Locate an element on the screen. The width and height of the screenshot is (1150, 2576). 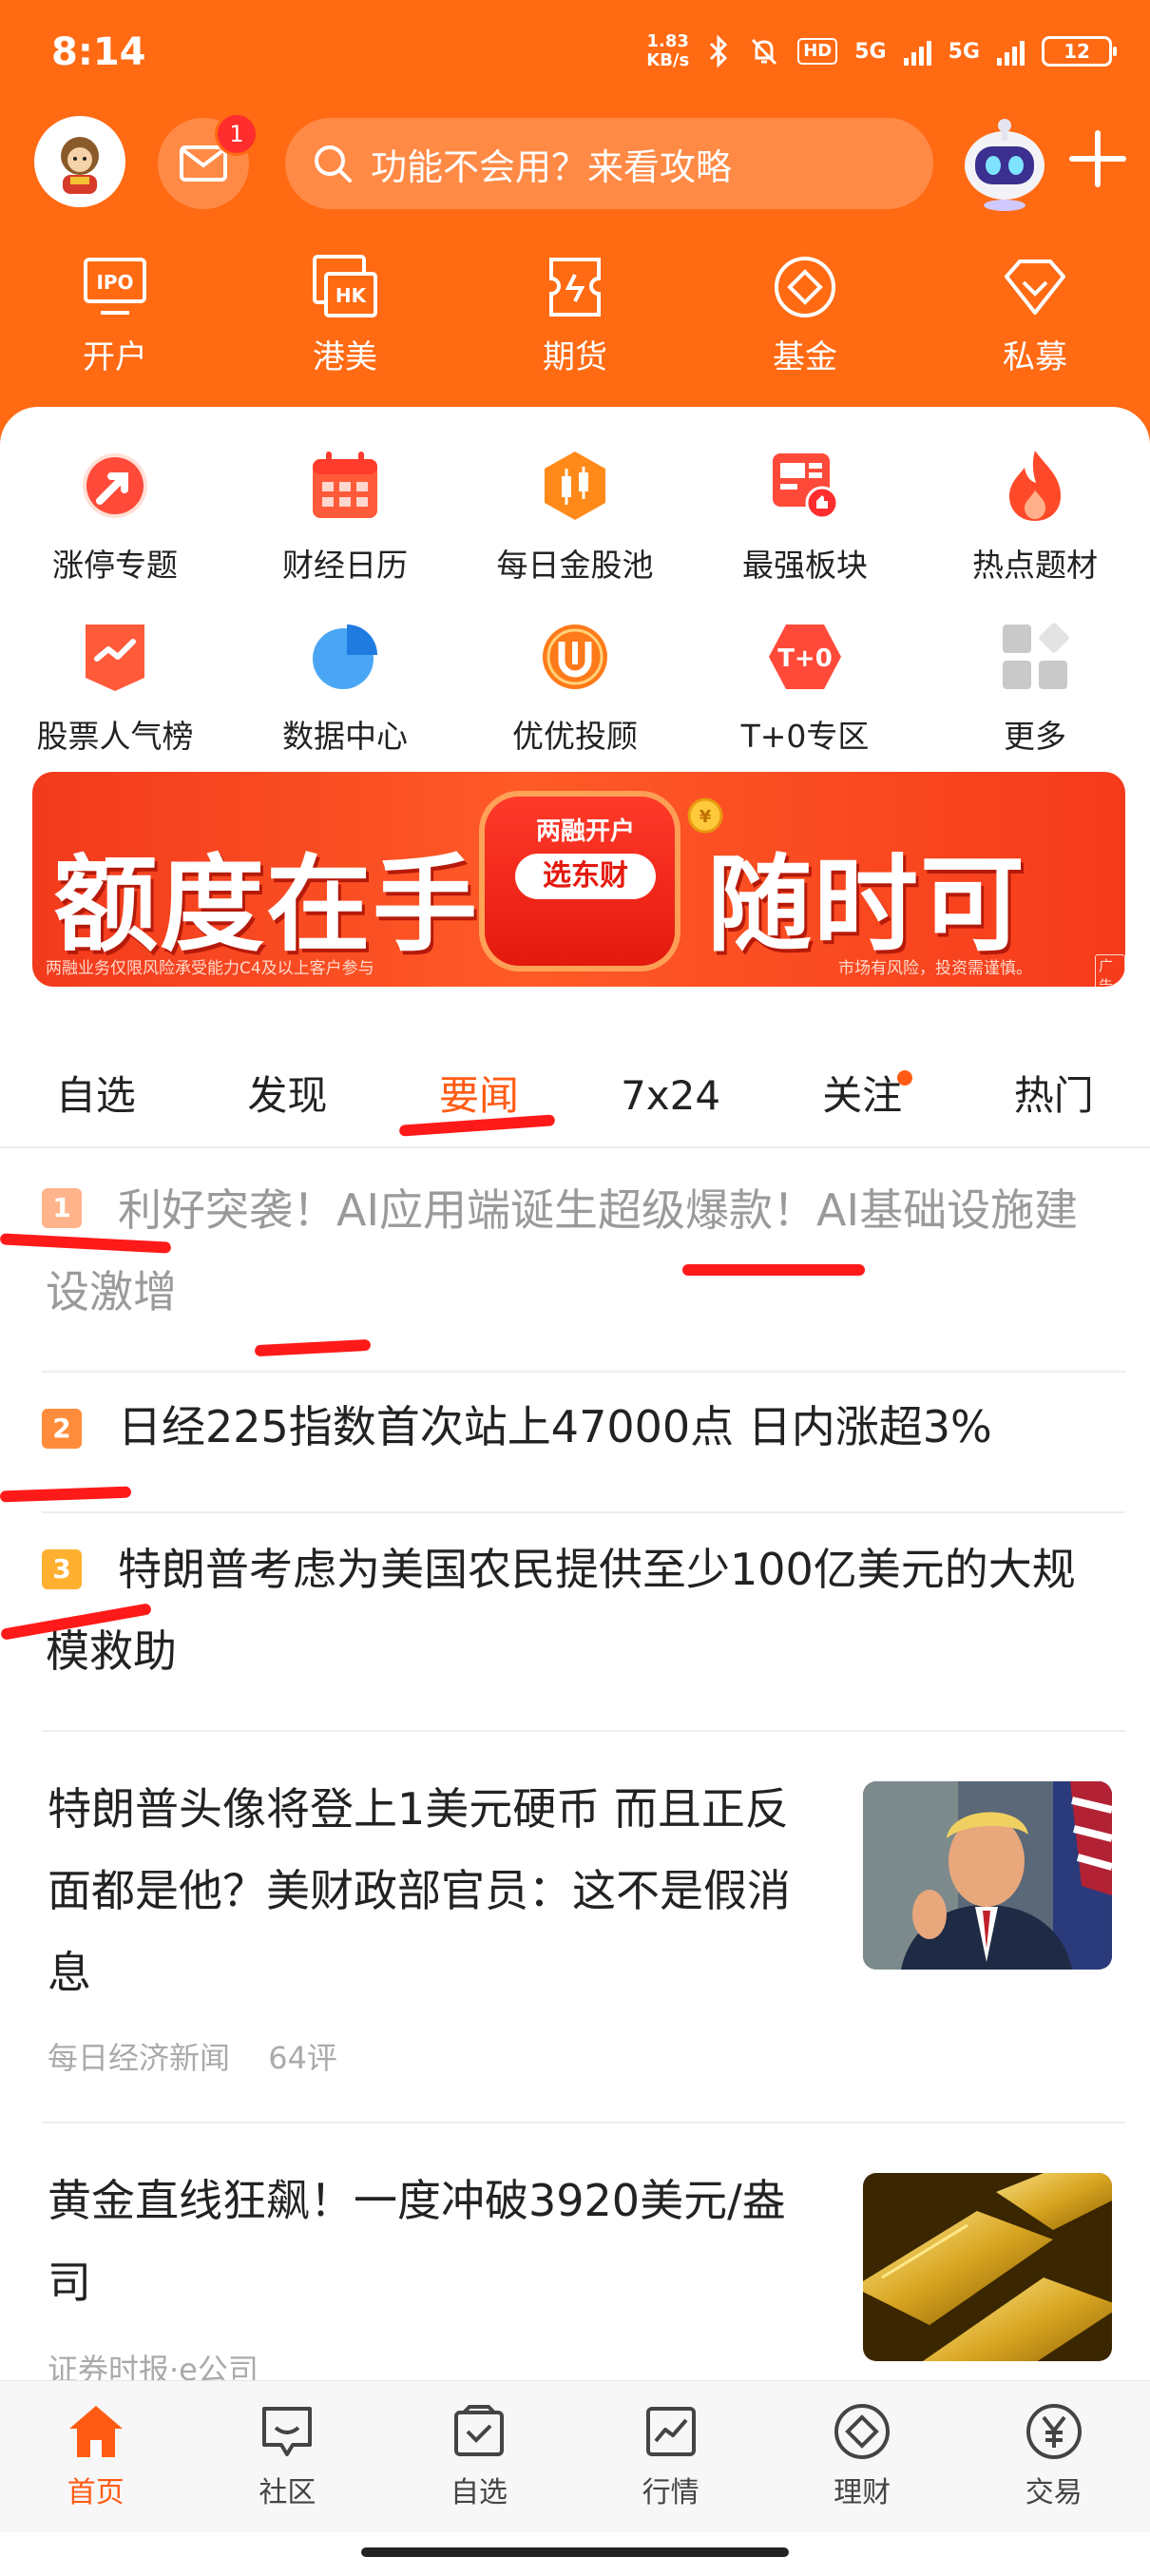
news-tabs: 自选 发现 要闻 7x24 关注 热门 is located at coordinates (575, 1100).